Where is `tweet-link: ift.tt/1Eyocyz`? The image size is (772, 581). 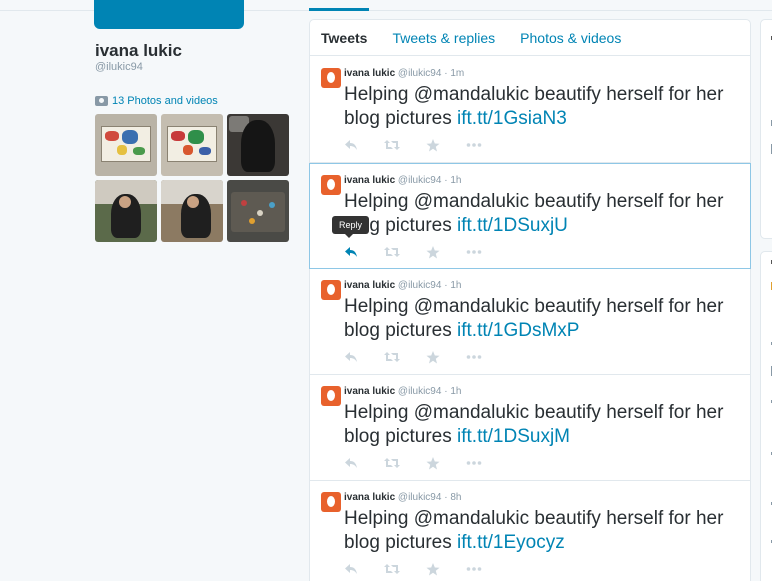
tweet-link: ift.tt/1Eyocyz is located at coordinates (511, 542).